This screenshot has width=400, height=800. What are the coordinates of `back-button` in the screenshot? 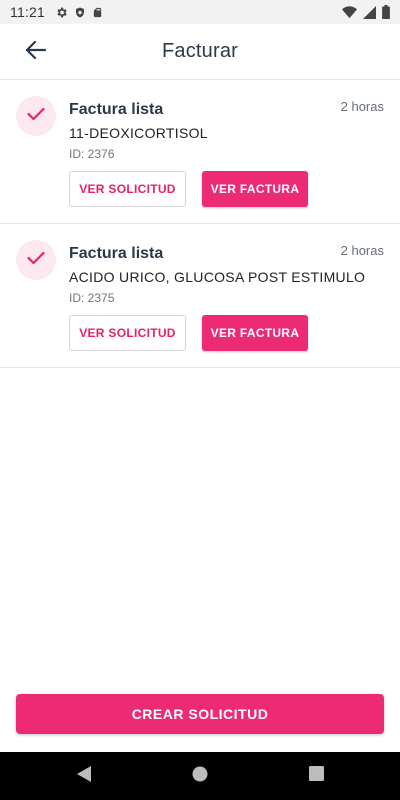 It's located at (36, 52).